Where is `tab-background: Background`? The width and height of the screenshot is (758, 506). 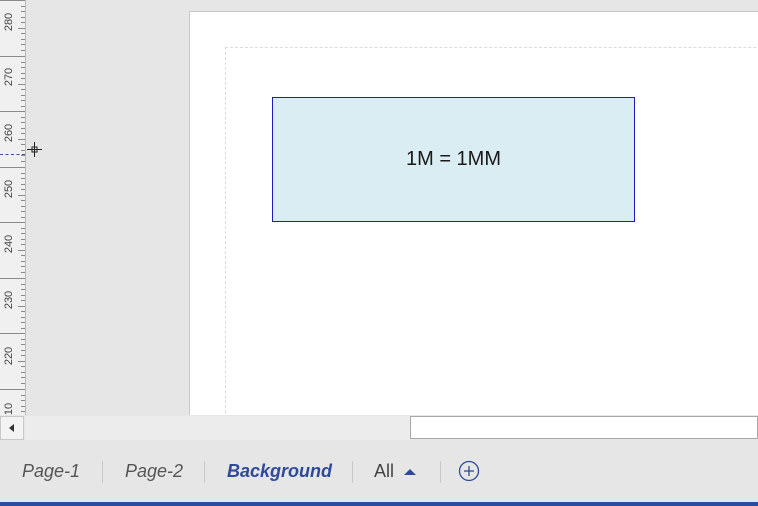
tab-background: Background is located at coordinates (279, 471).